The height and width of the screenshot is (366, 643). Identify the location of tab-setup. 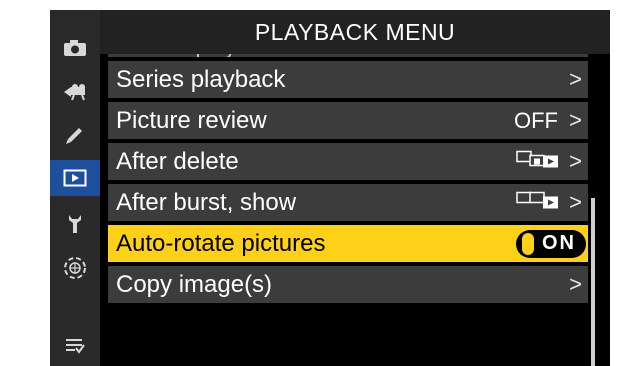
(75, 224).